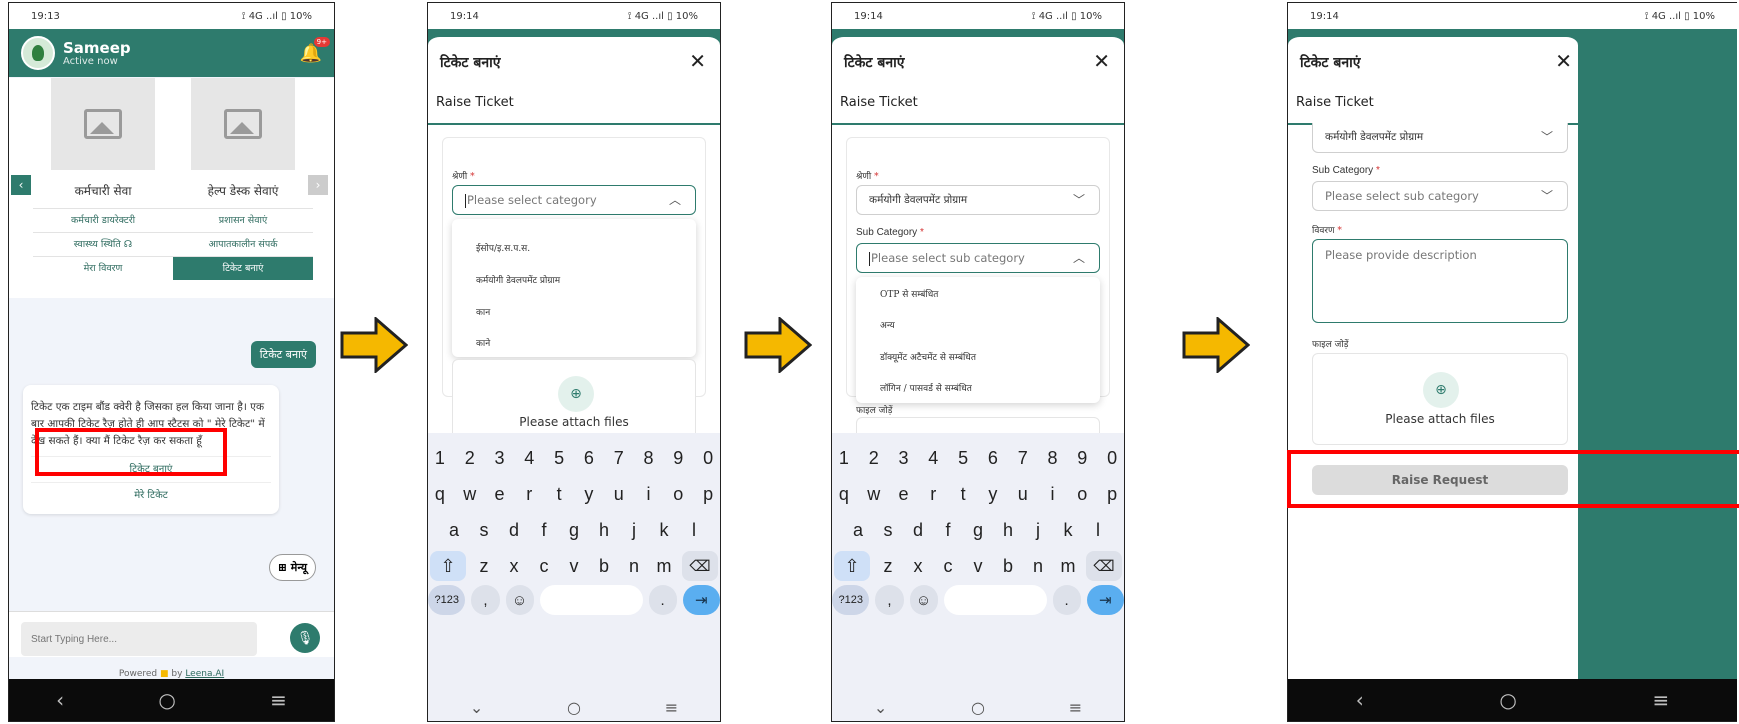  What do you see at coordinates (619, 494) in the screenshot?
I see `key: u` at bounding box center [619, 494].